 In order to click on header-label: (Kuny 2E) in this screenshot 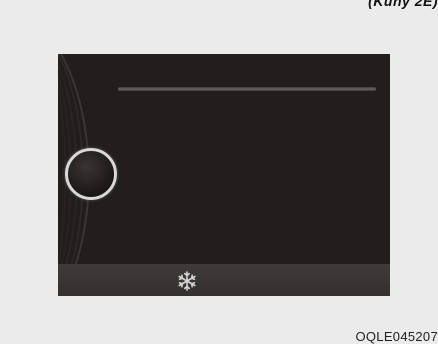, I will do `click(403, 4)`.